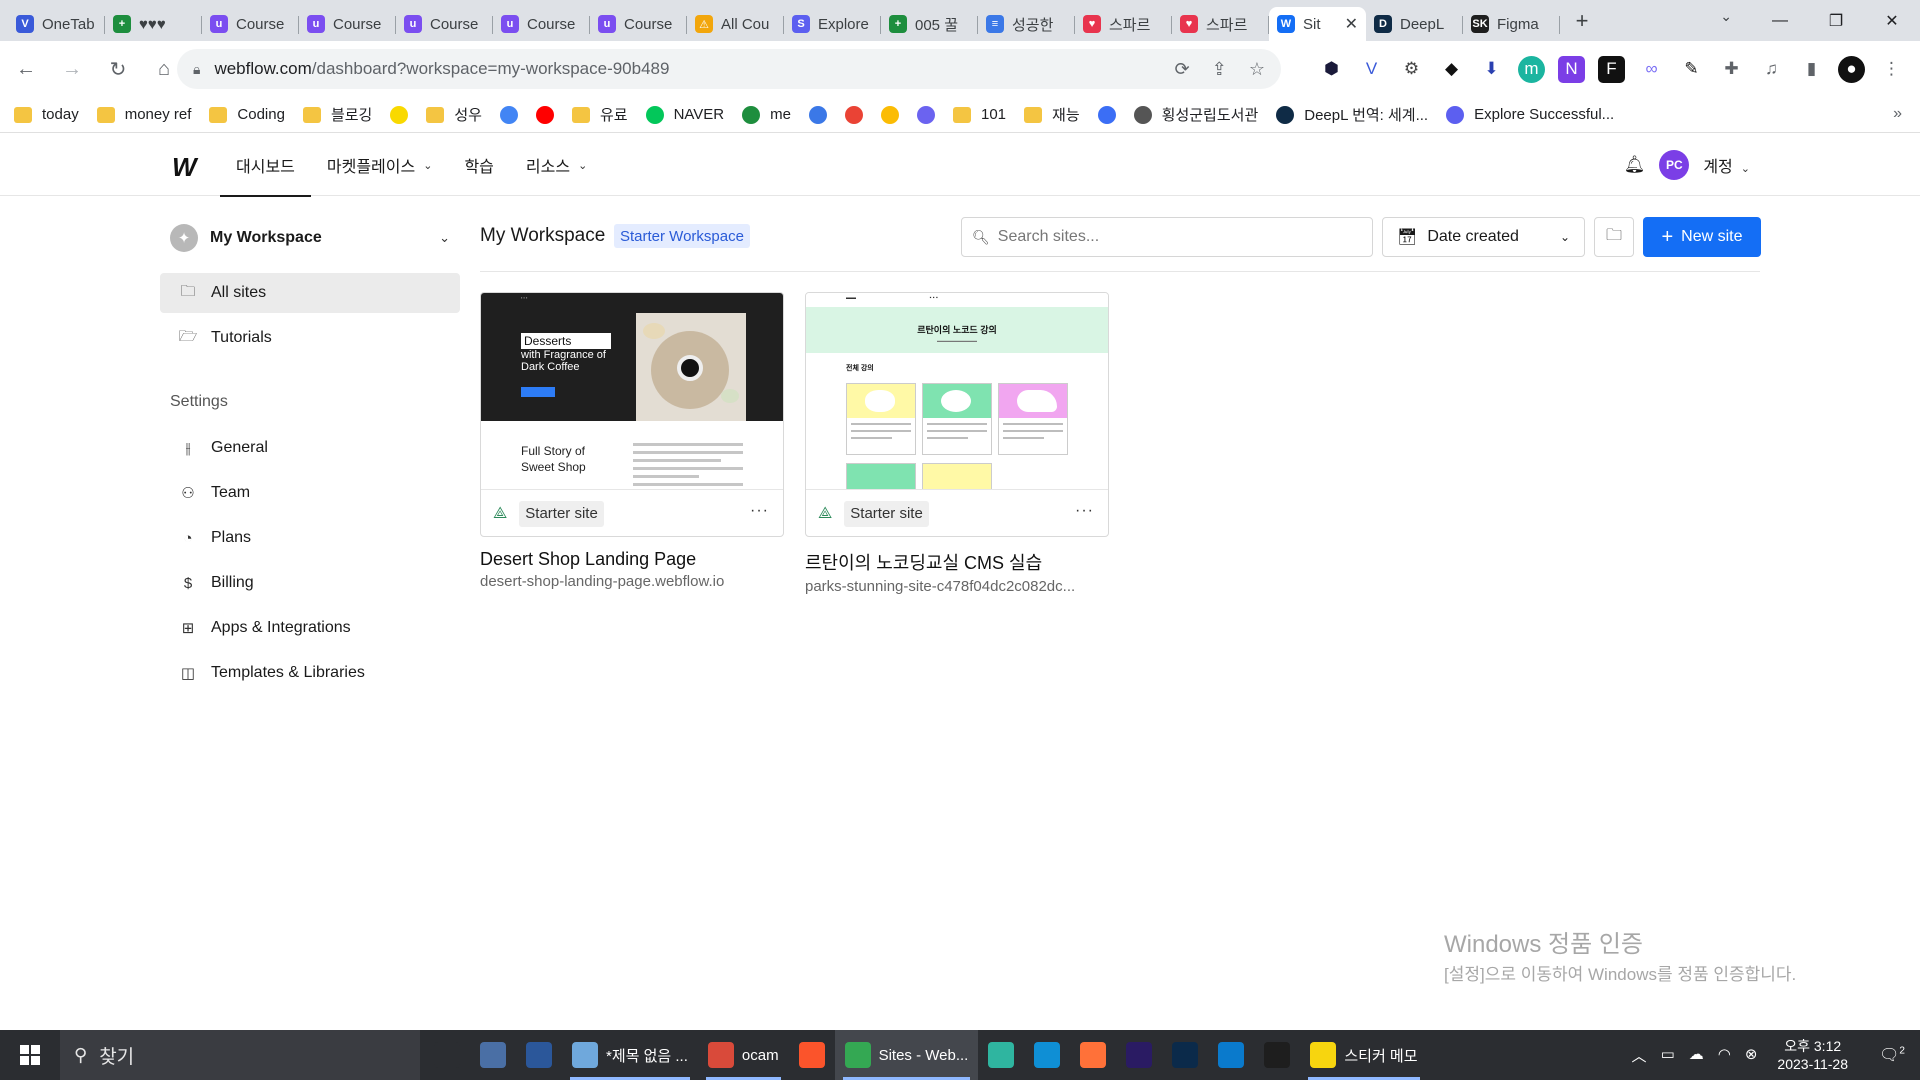 The height and width of the screenshot is (1080, 1920). Describe the element at coordinates (1851, 69) in the screenshot. I see `profile-avatar-icon: ●` at that location.